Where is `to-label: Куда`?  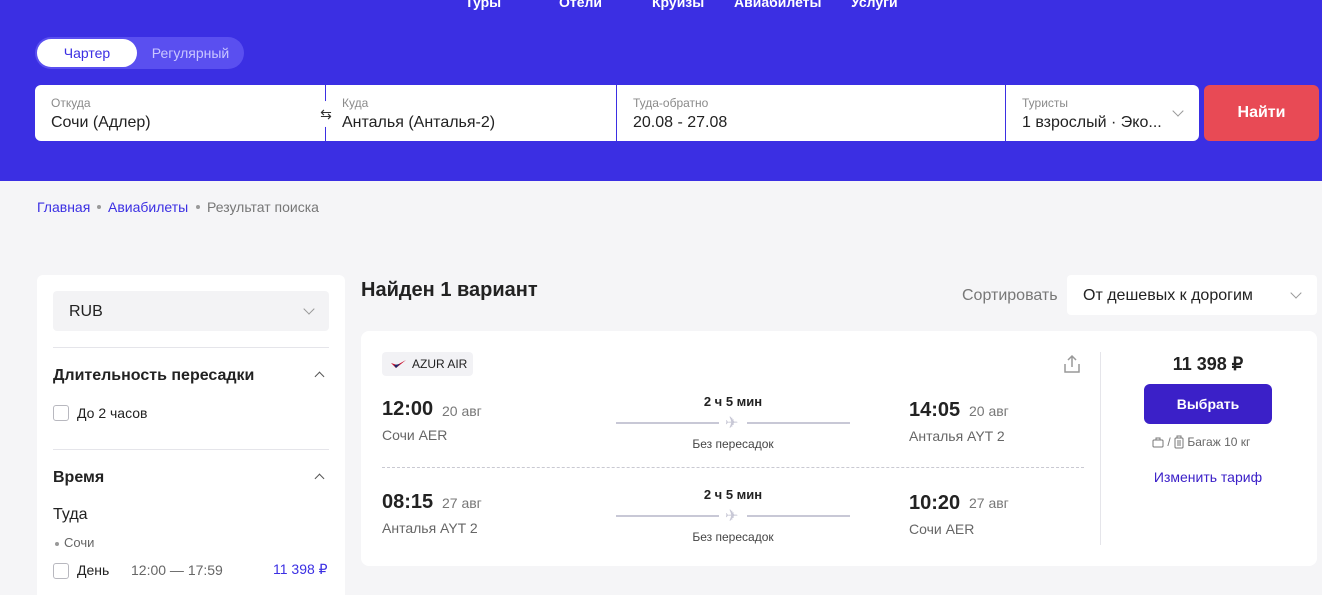
to-label: Куда is located at coordinates (355, 103).